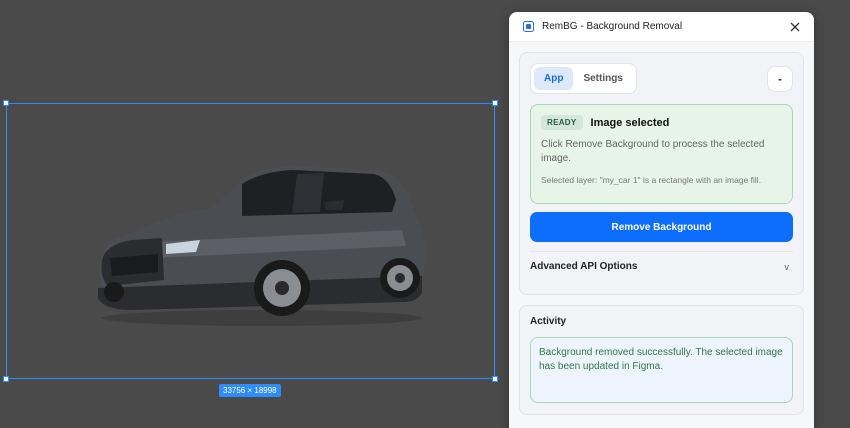 The width and height of the screenshot is (850, 428). Describe the element at coordinates (495, 379) in the screenshot. I see `resize-handle-bottom-right` at that location.